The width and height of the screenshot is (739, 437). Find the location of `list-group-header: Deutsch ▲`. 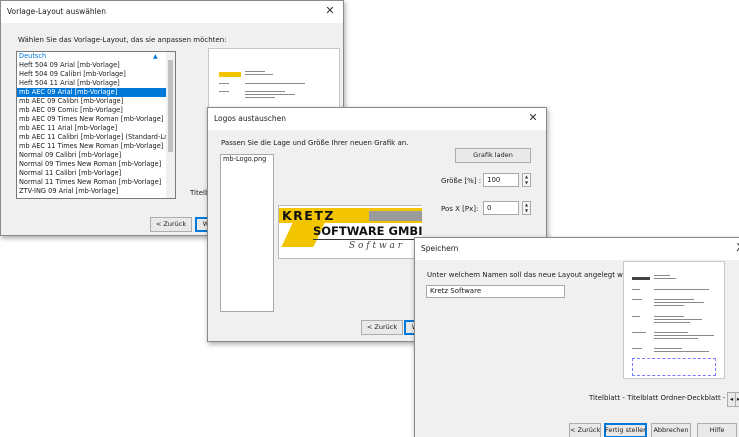

list-group-header: Deutsch ▲ is located at coordinates (91, 56).